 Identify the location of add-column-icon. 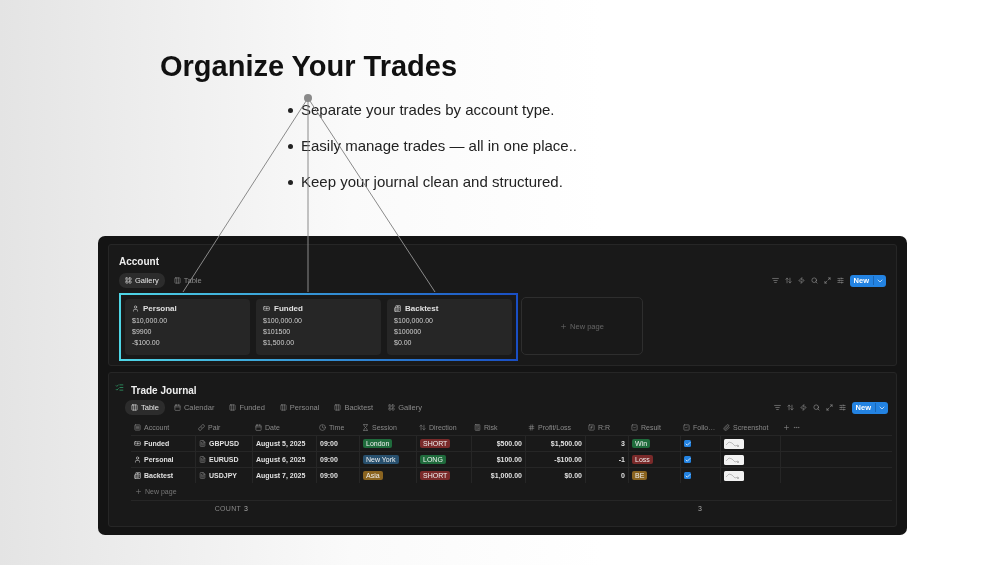
(786, 427).